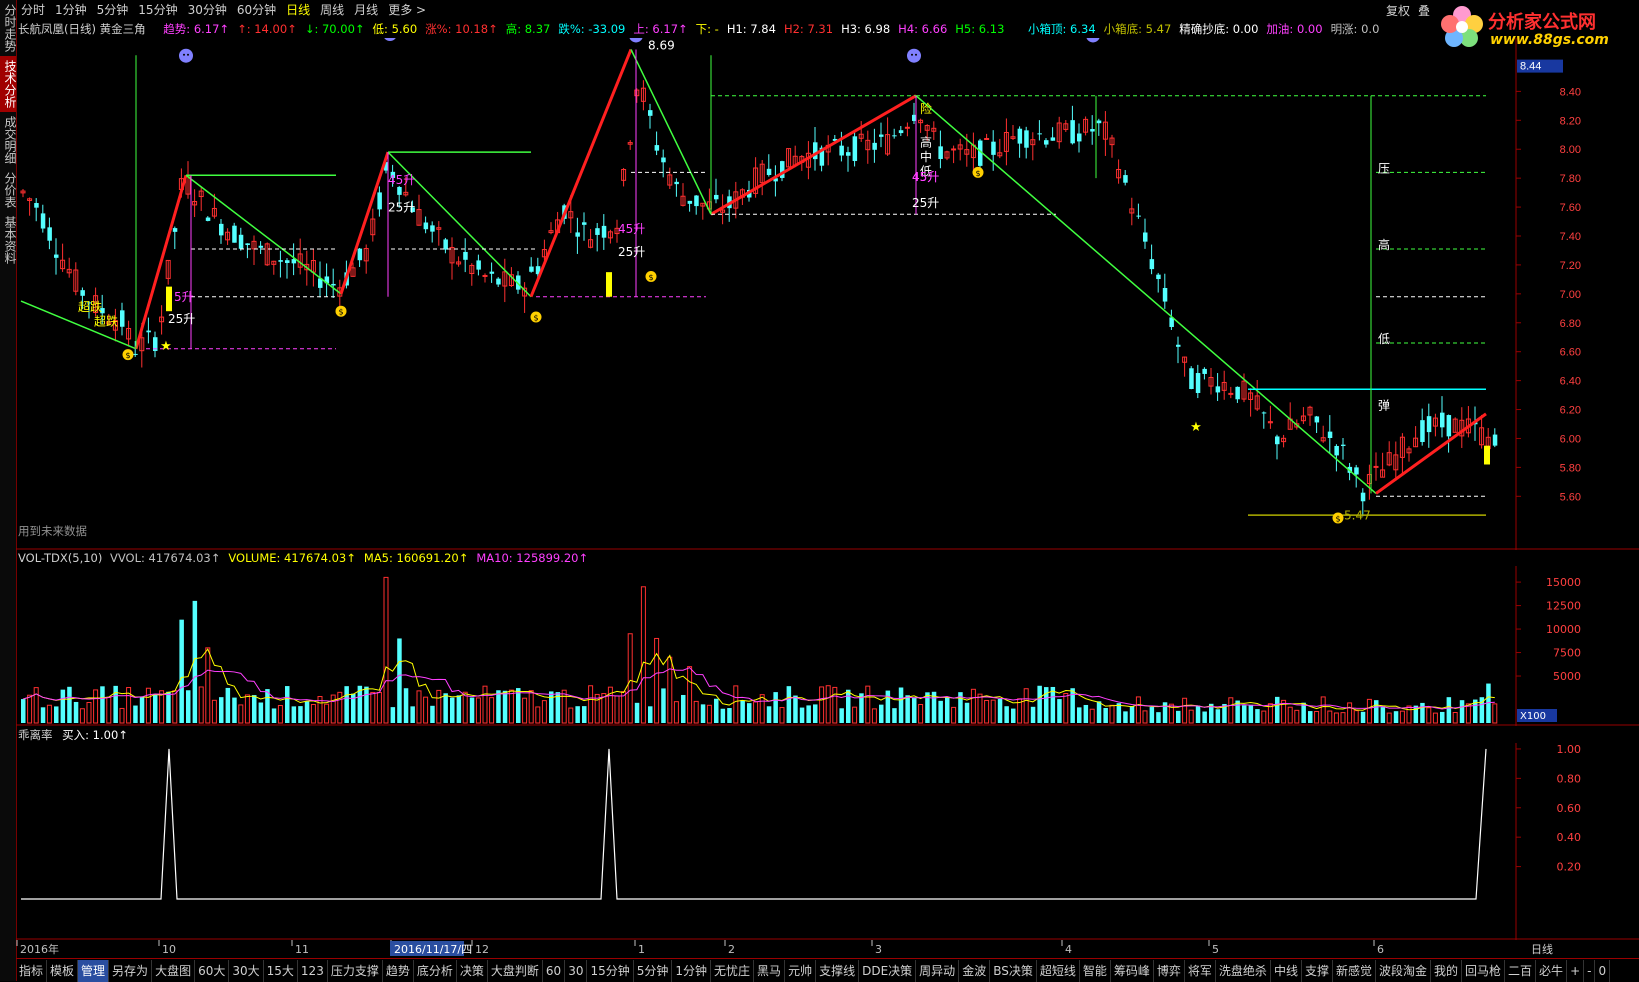  Describe the element at coordinates (355, 970) in the screenshot. I see `bottom-tab-9: 压力支撑` at that location.